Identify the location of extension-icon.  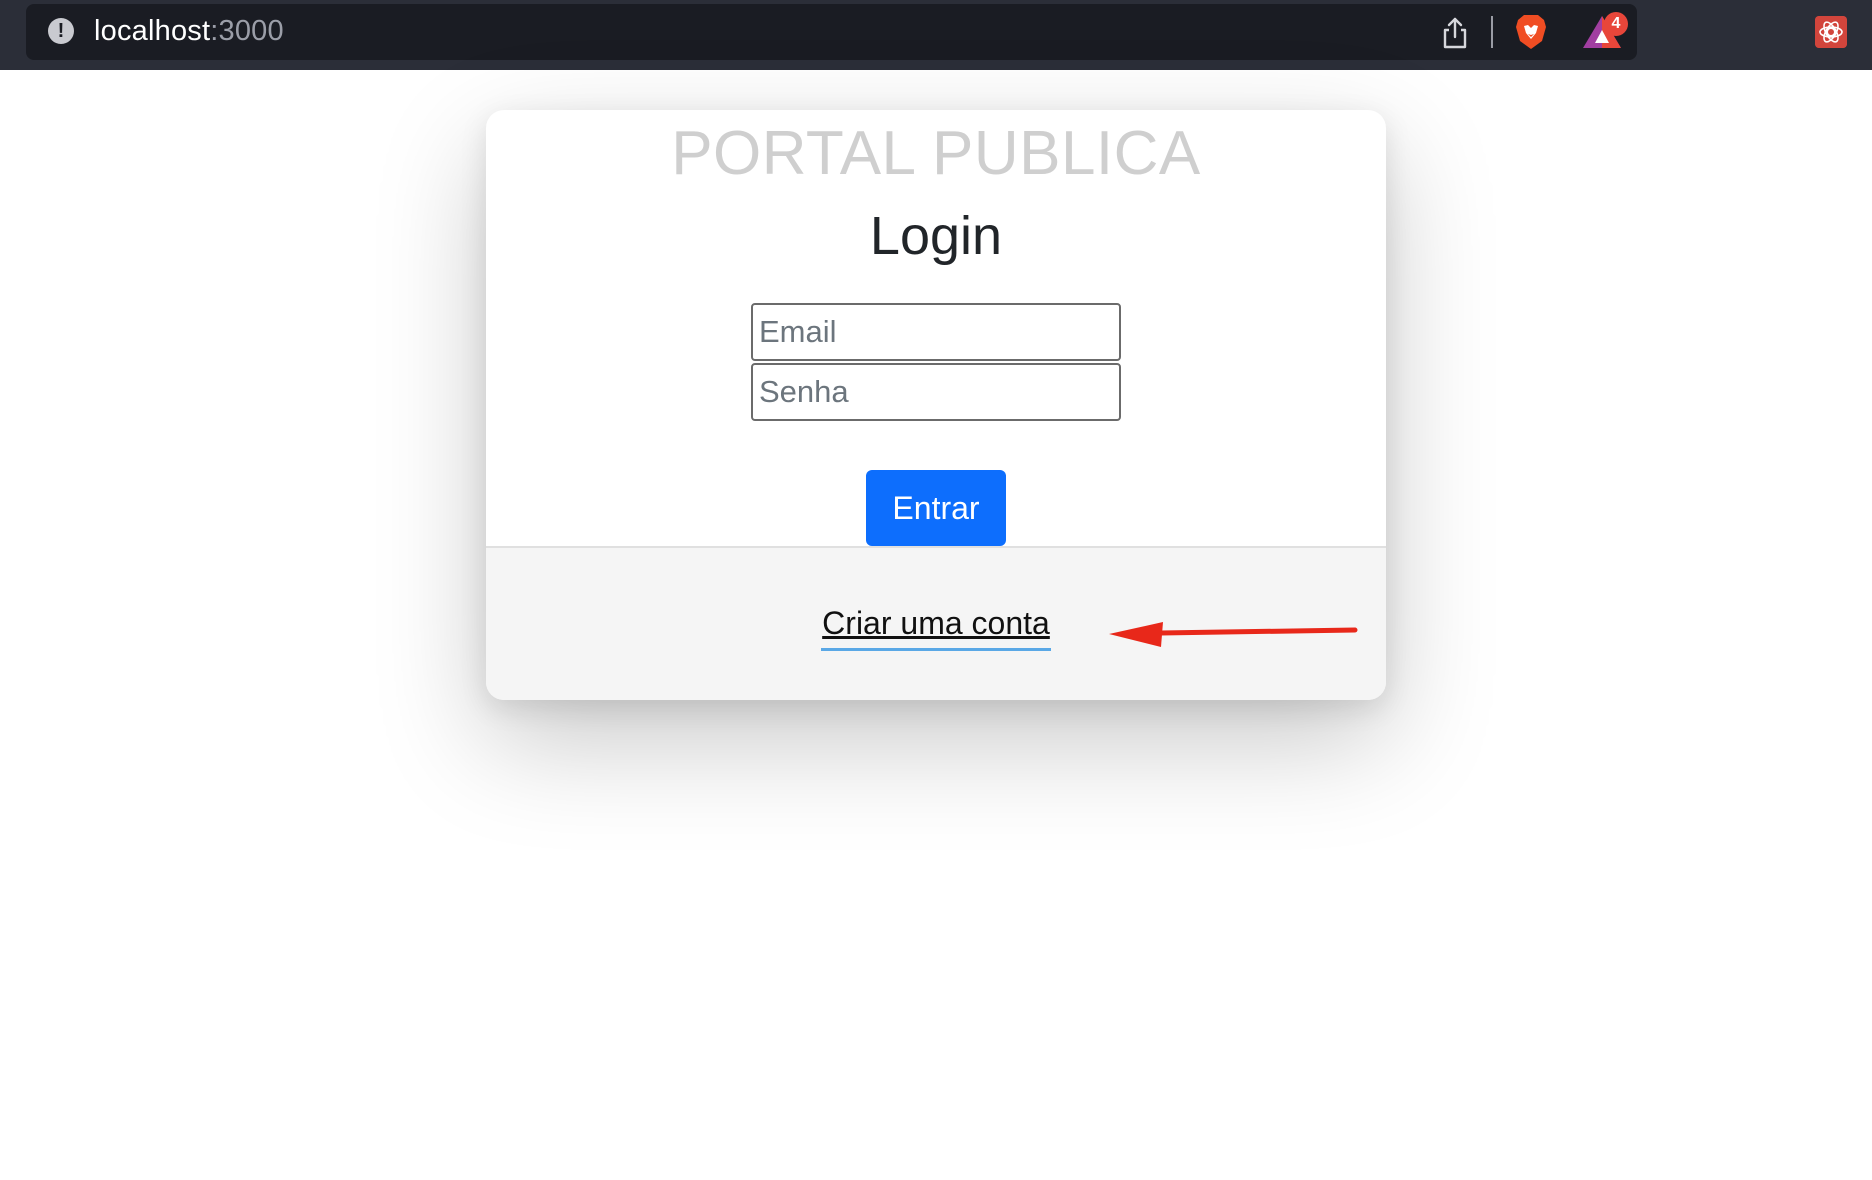
(1831, 32).